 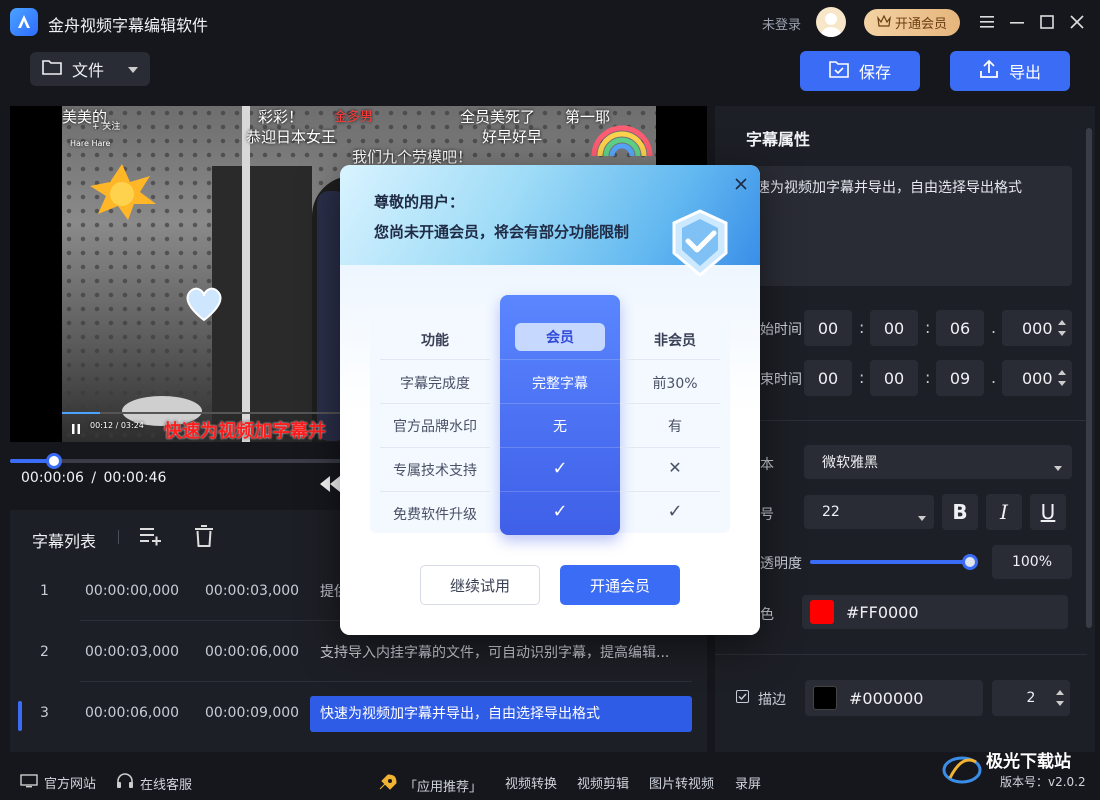 I want to click on start-second-field: 06, so click(x=960, y=328).